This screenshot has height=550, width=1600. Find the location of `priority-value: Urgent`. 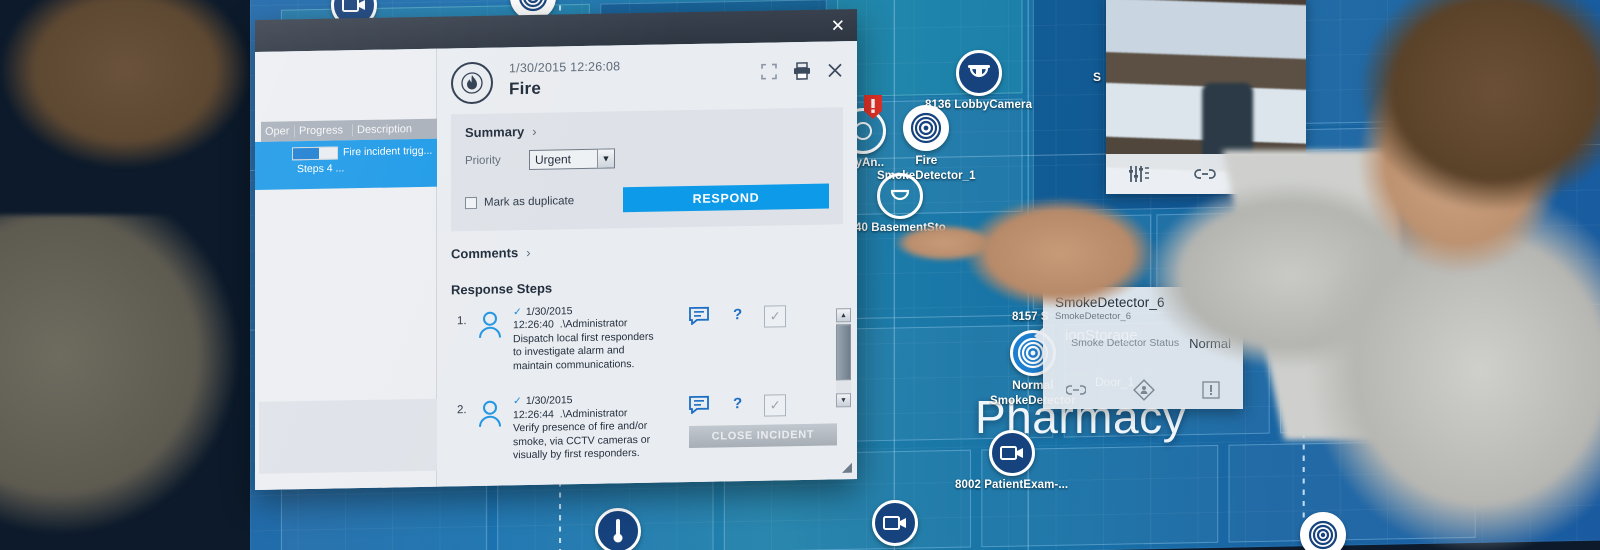

priority-value: Urgent is located at coordinates (553, 159).